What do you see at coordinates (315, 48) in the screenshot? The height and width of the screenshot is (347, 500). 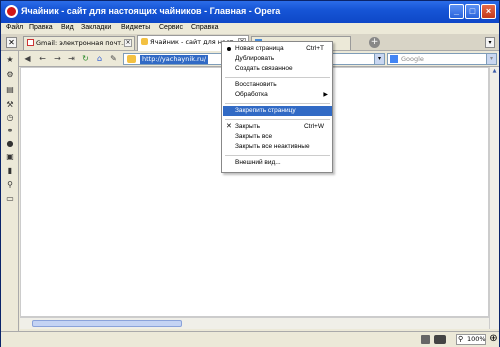 I see `menu-item-shortcut: Ctrl+T` at bounding box center [315, 48].